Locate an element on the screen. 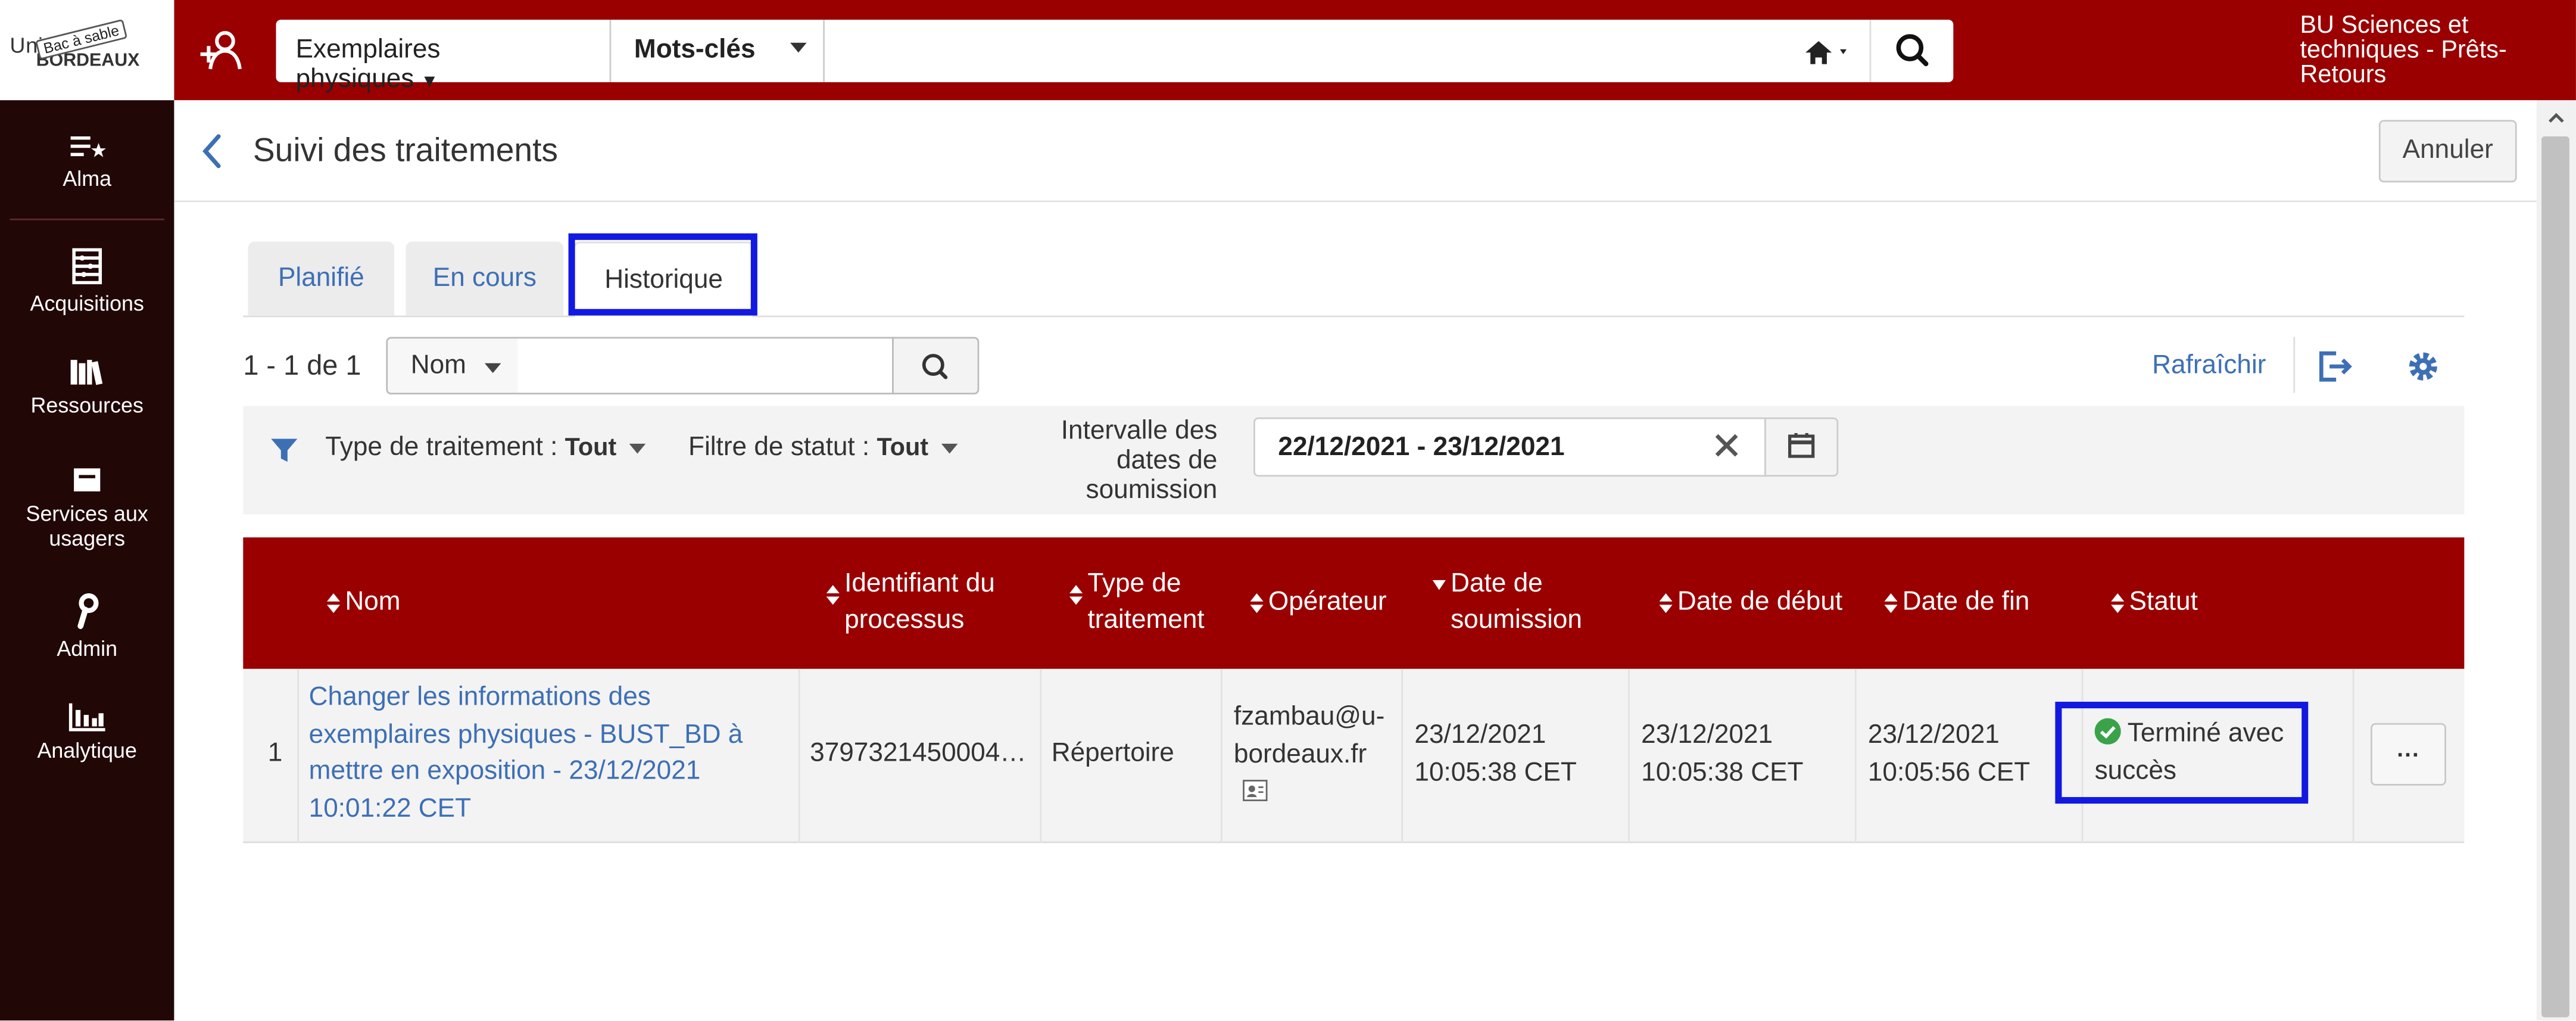 Image resolution: width=2576 pixels, height=1021 pixels. search-scope-label: Exemplaires physiques is located at coordinates (368, 65).